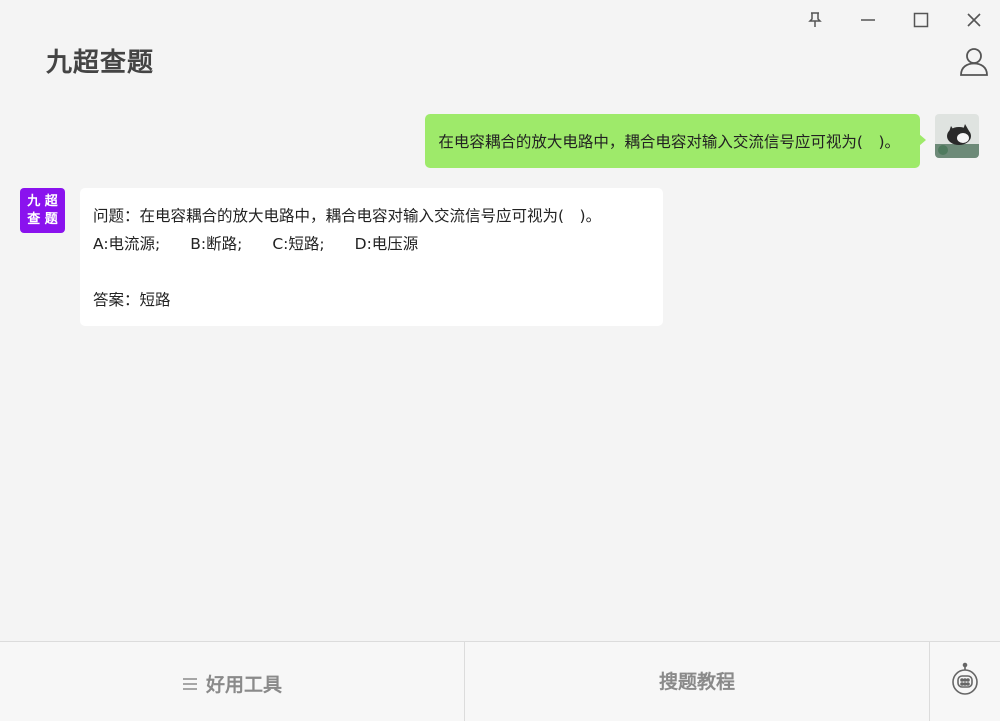 The width and height of the screenshot is (1000, 721). I want to click on tools-label: 好用工具, so click(243, 685).